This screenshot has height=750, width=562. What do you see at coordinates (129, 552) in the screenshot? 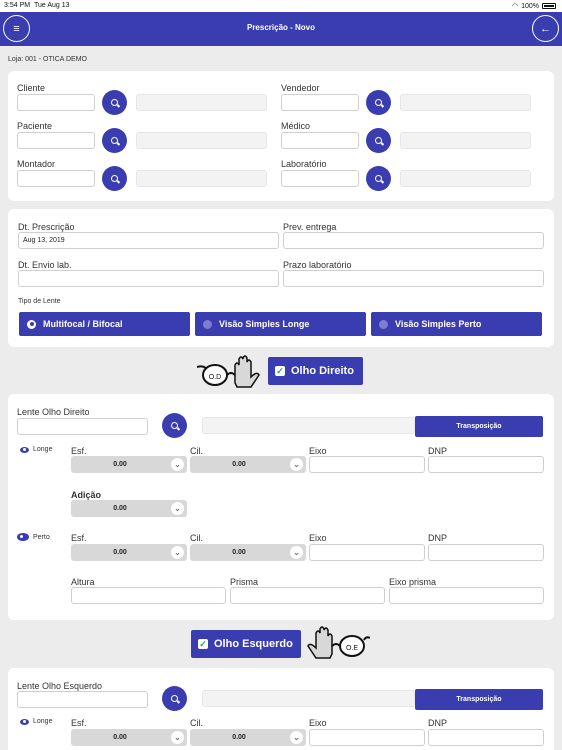
I see `od-perto-esf-select: 0.00 ⌄` at bounding box center [129, 552].